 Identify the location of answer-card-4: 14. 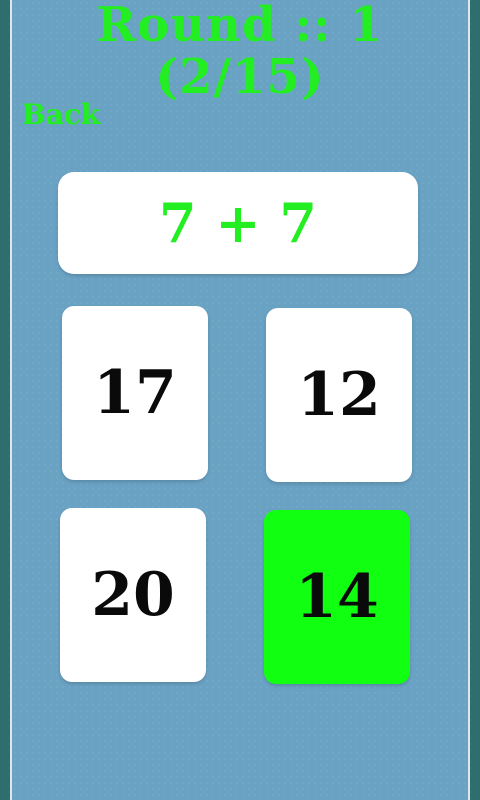
(337, 597).